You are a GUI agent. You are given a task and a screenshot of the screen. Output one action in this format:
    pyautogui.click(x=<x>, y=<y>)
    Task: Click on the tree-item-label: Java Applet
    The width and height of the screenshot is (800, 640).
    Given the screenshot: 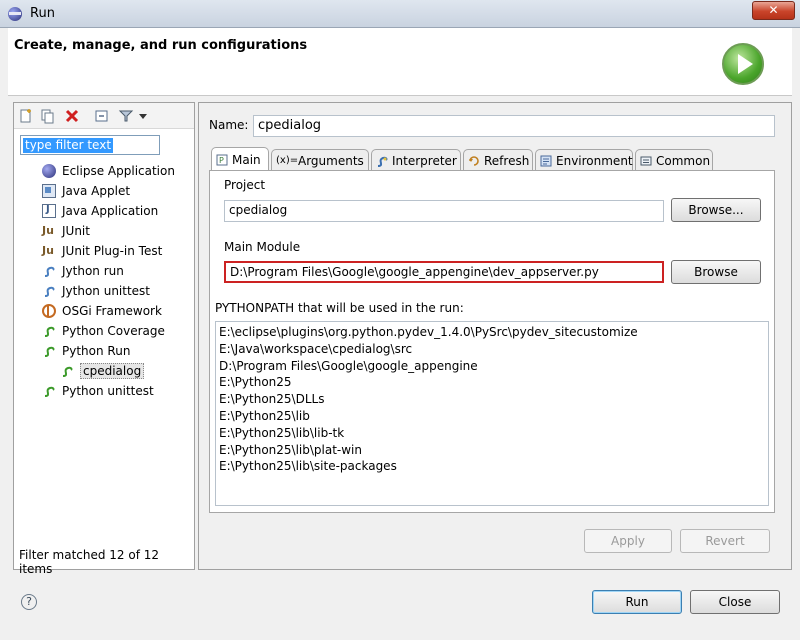 What is the action you would take?
    pyautogui.click(x=96, y=191)
    